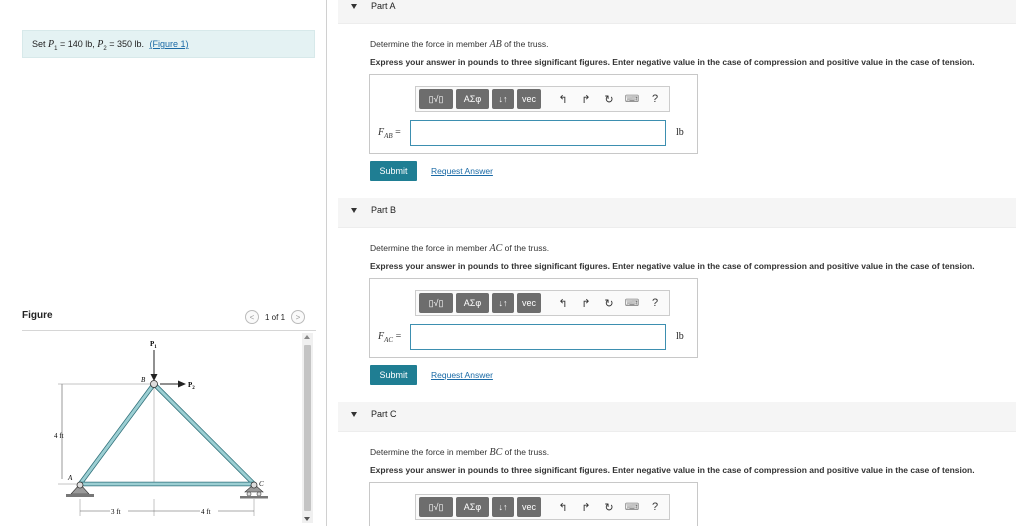 The width and height of the screenshot is (1016, 526). What do you see at coordinates (154, 384) in the screenshot?
I see `joint-b` at bounding box center [154, 384].